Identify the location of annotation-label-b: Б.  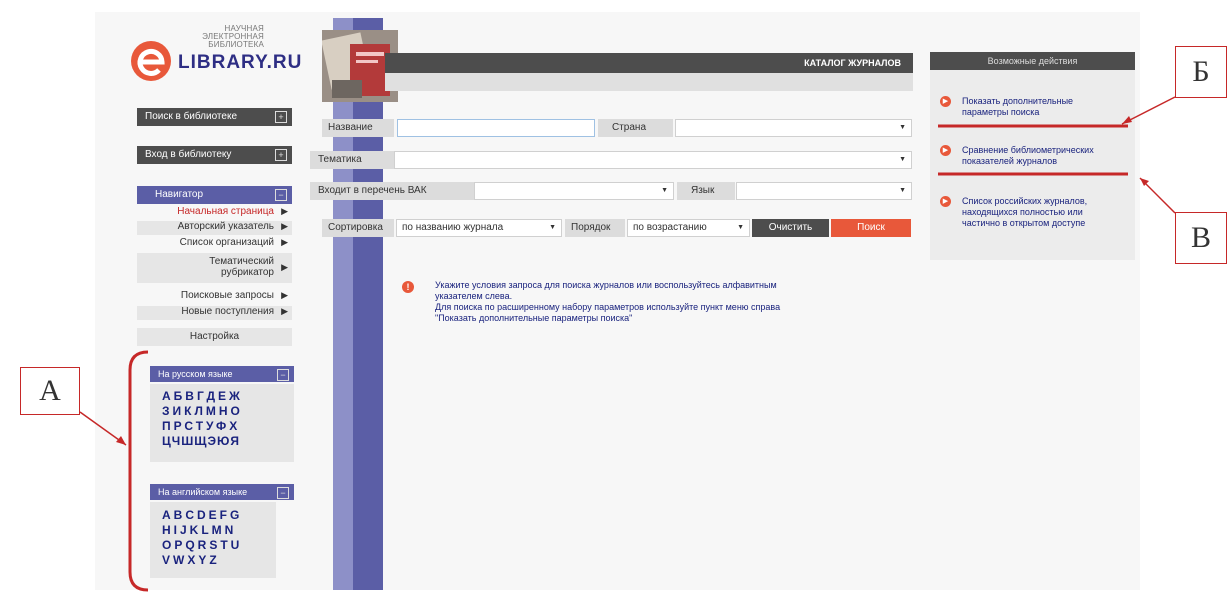
(1201, 72).